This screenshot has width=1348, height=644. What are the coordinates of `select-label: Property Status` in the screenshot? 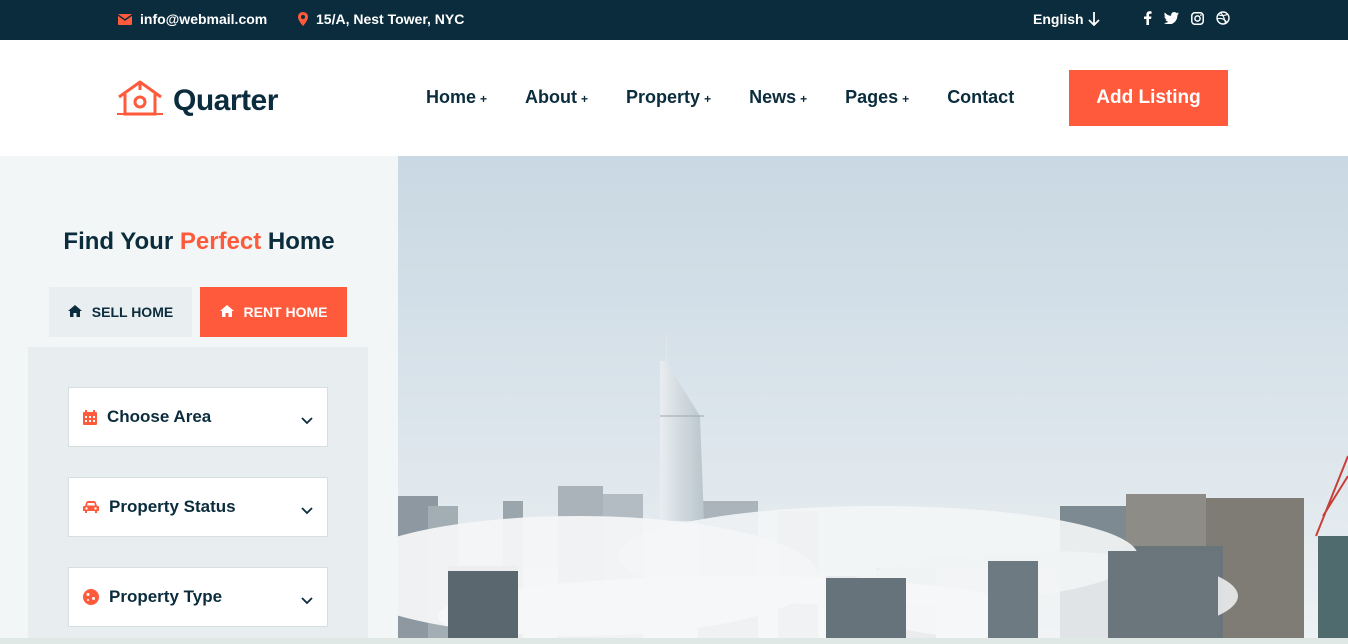 It's located at (172, 506).